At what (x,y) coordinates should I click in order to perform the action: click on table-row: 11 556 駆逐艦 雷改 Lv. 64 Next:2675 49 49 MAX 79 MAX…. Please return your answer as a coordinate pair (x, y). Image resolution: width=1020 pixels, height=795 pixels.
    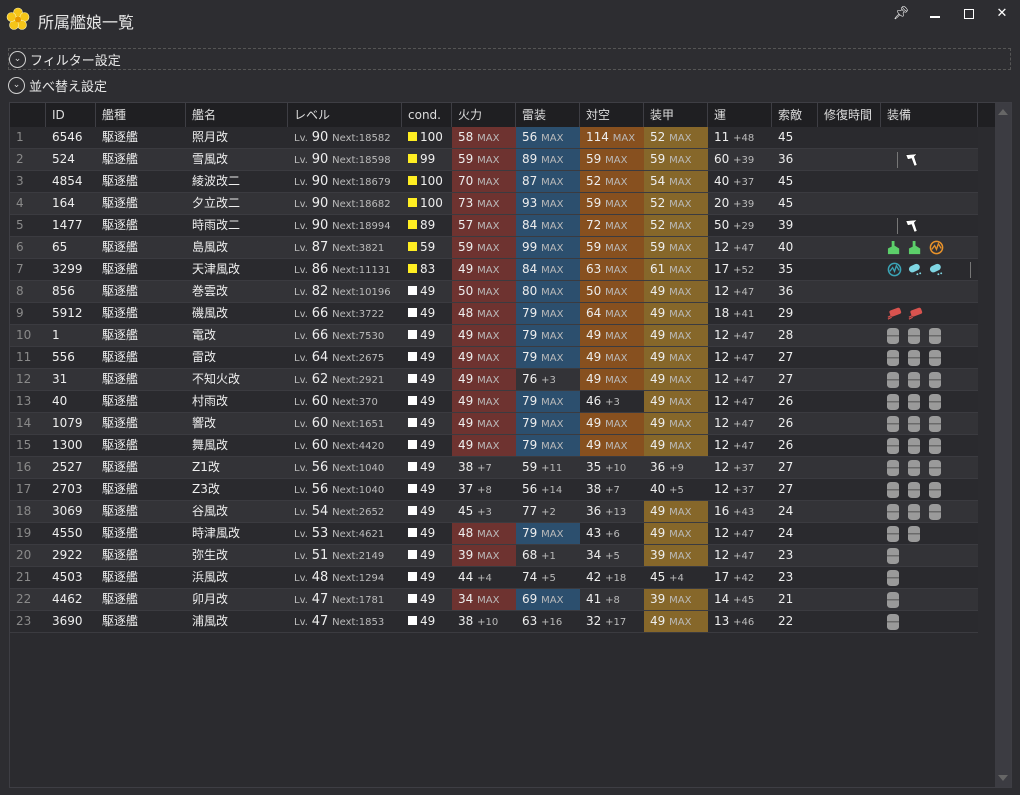
    Looking at the image, I should click on (494, 358).